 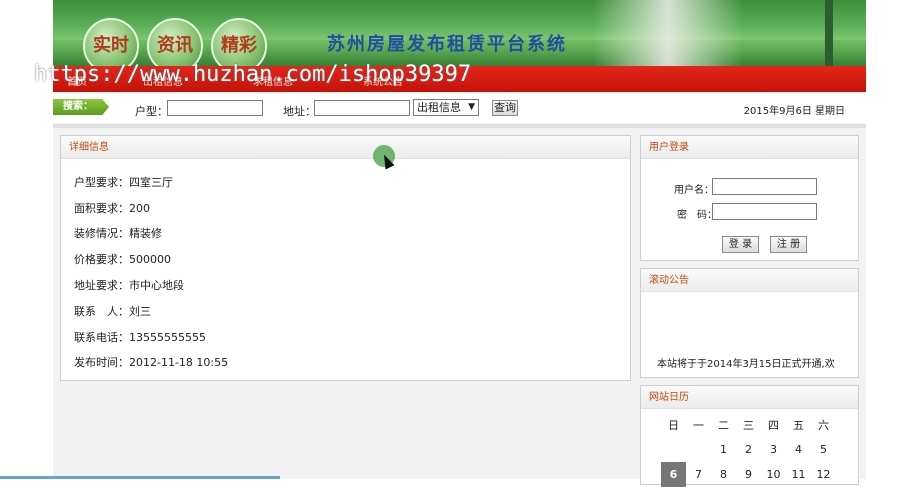 I want to click on weekday-mon: 一, so click(x=698, y=425).